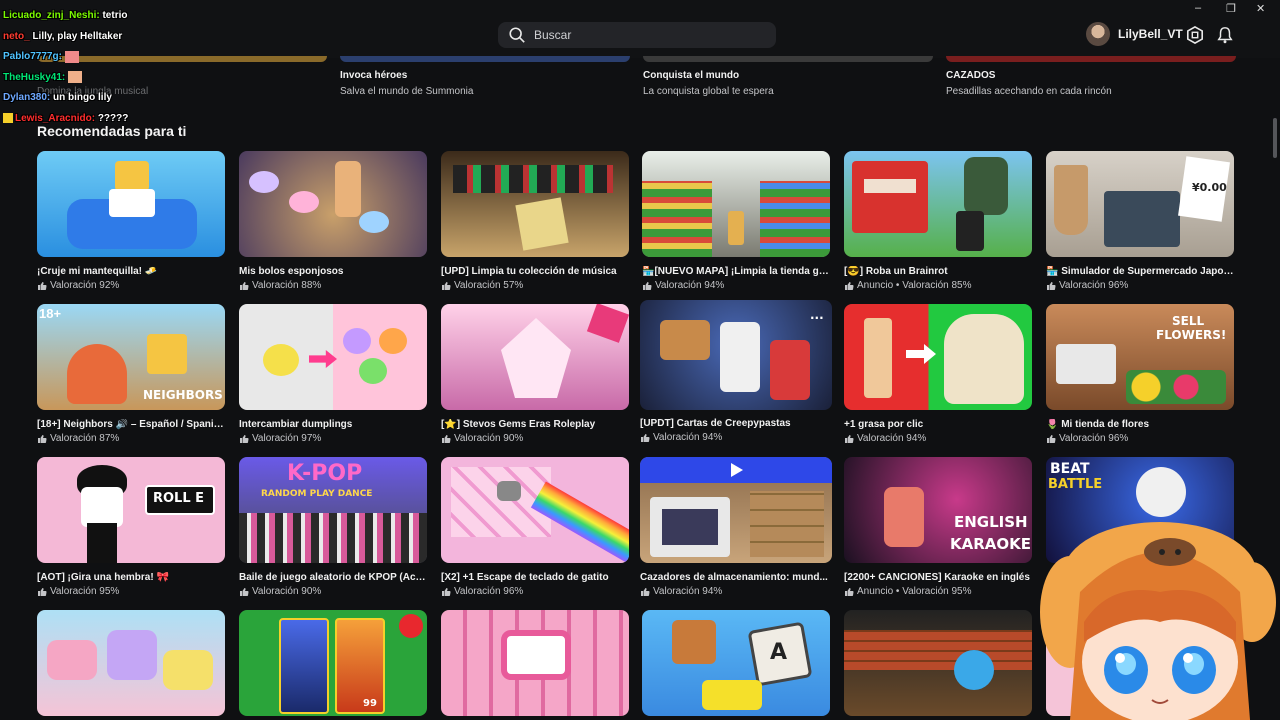 Image resolution: width=1280 pixels, height=720 pixels. I want to click on game-rating: Valoración 87%, so click(131, 438).